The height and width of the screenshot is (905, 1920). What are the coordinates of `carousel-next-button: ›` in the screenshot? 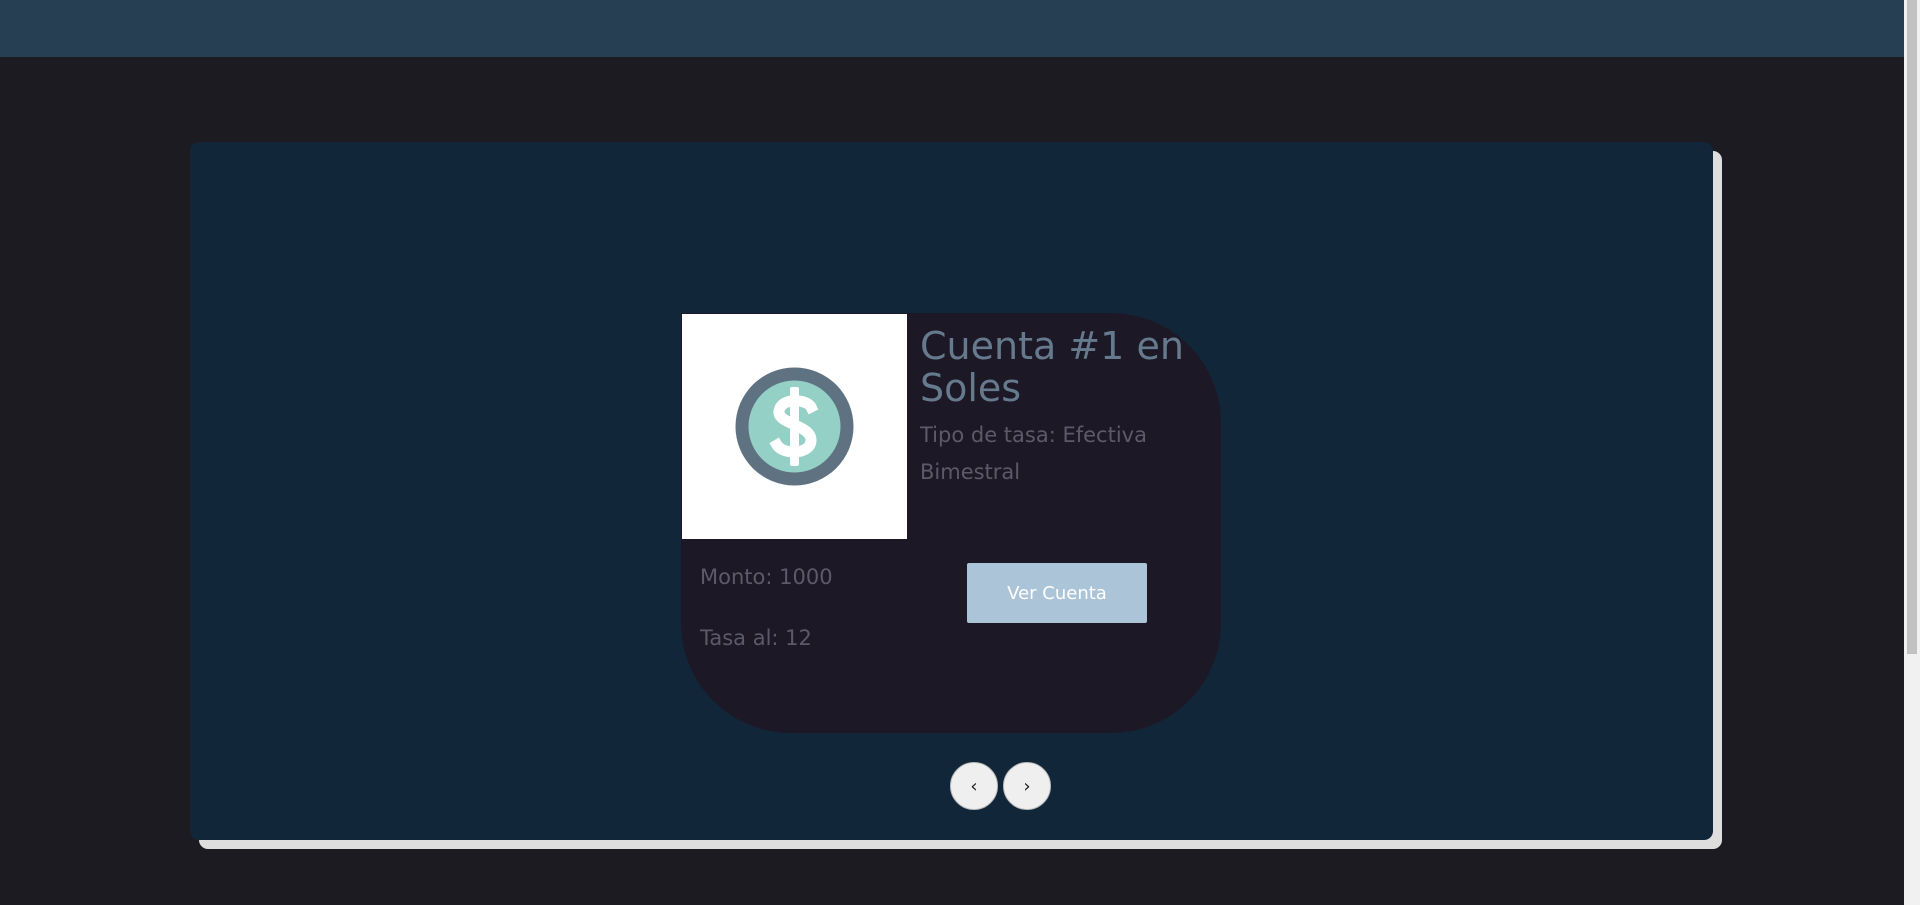 It's located at (1027, 786).